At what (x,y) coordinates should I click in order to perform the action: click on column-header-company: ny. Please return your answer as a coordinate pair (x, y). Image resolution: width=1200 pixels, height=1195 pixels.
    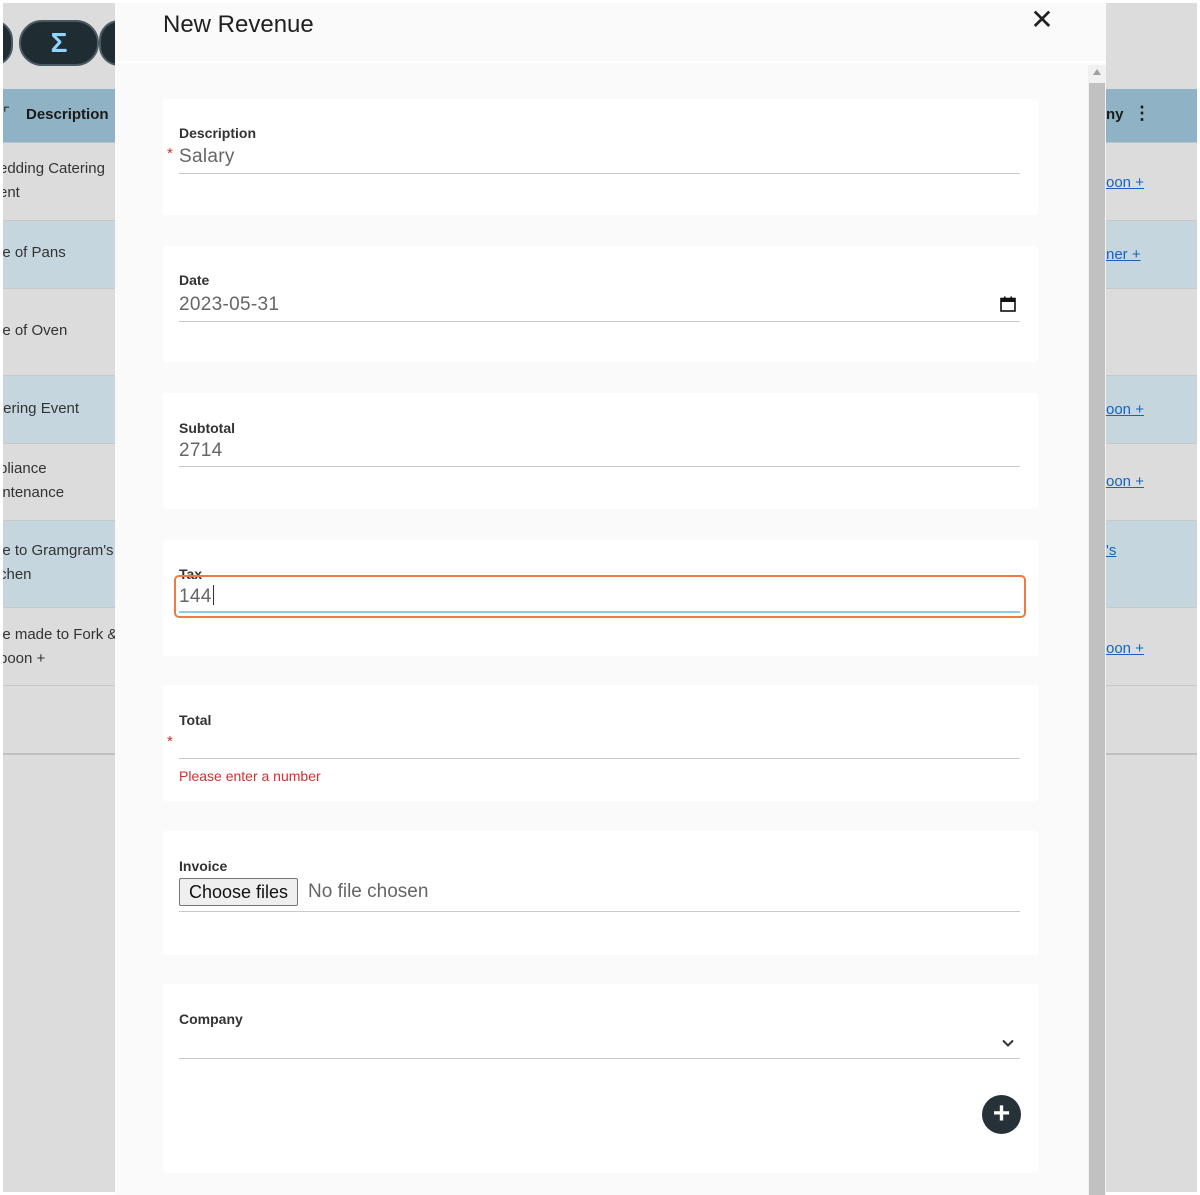
    Looking at the image, I should click on (1115, 114).